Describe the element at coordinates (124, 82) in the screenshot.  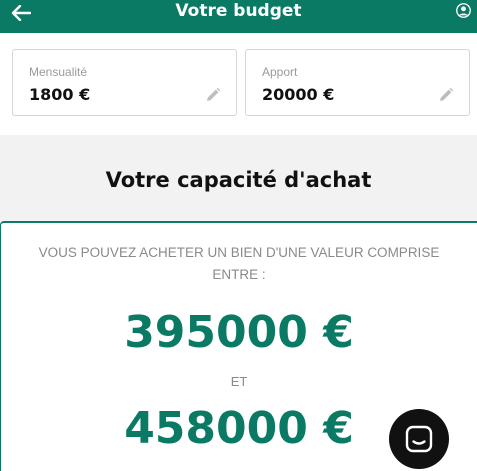
I see `mensualite-field: Mensualité 1800 €` at that location.